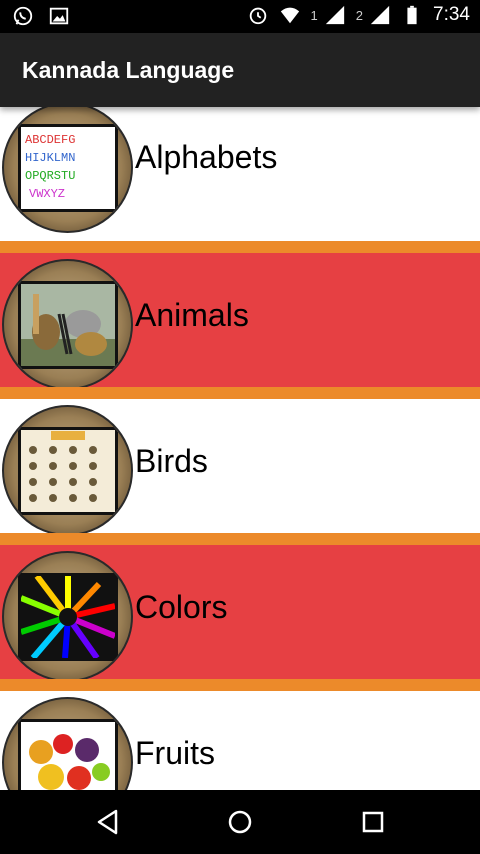 The height and width of the screenshot is (854, 480). Describe the element at coordinates (59, 16) in the screenshot. I see `image-icon` at that location.